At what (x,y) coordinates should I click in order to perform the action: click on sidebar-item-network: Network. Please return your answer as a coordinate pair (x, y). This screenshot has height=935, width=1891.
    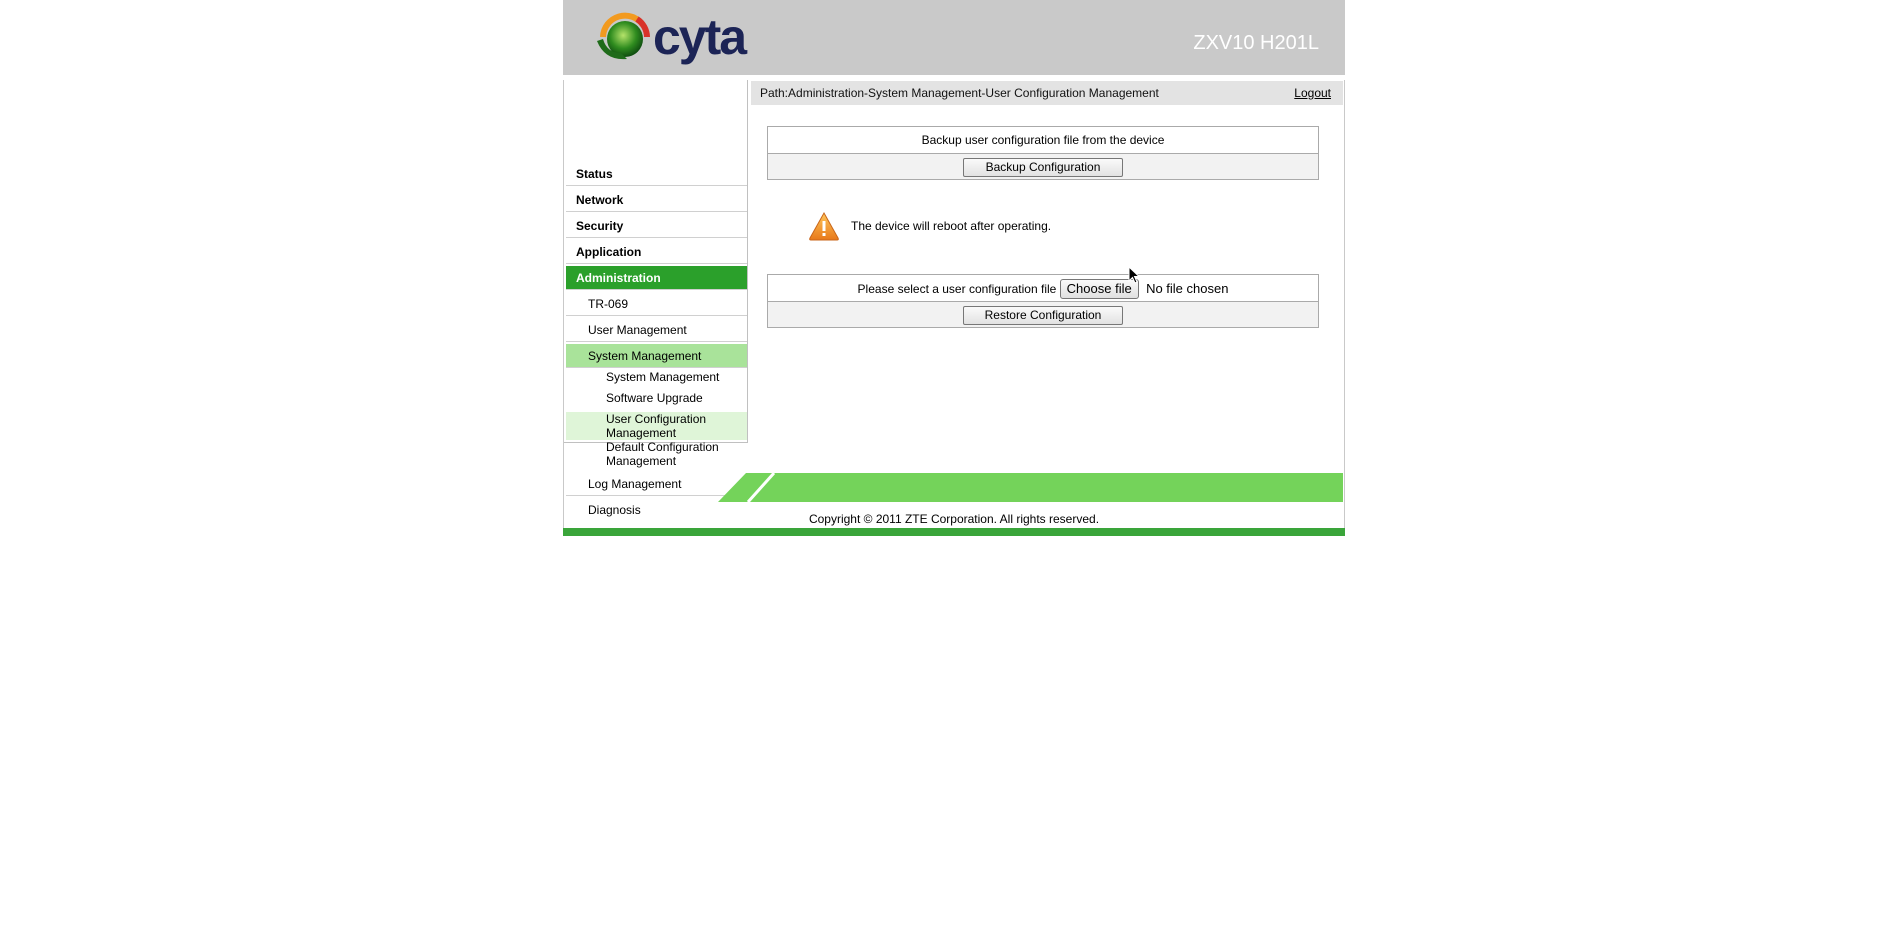
    Looking at the image, I should click on (656, 200).